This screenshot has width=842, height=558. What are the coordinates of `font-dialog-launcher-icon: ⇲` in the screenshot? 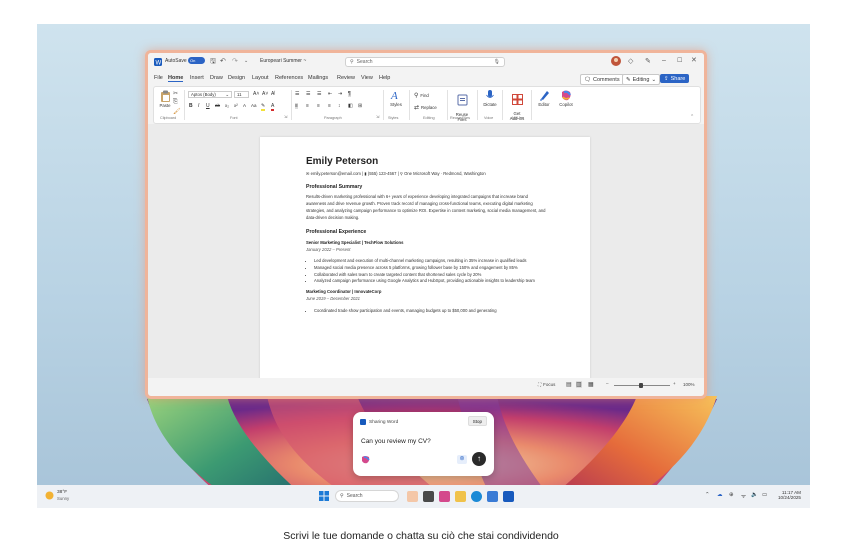 It's located at (285, 116).